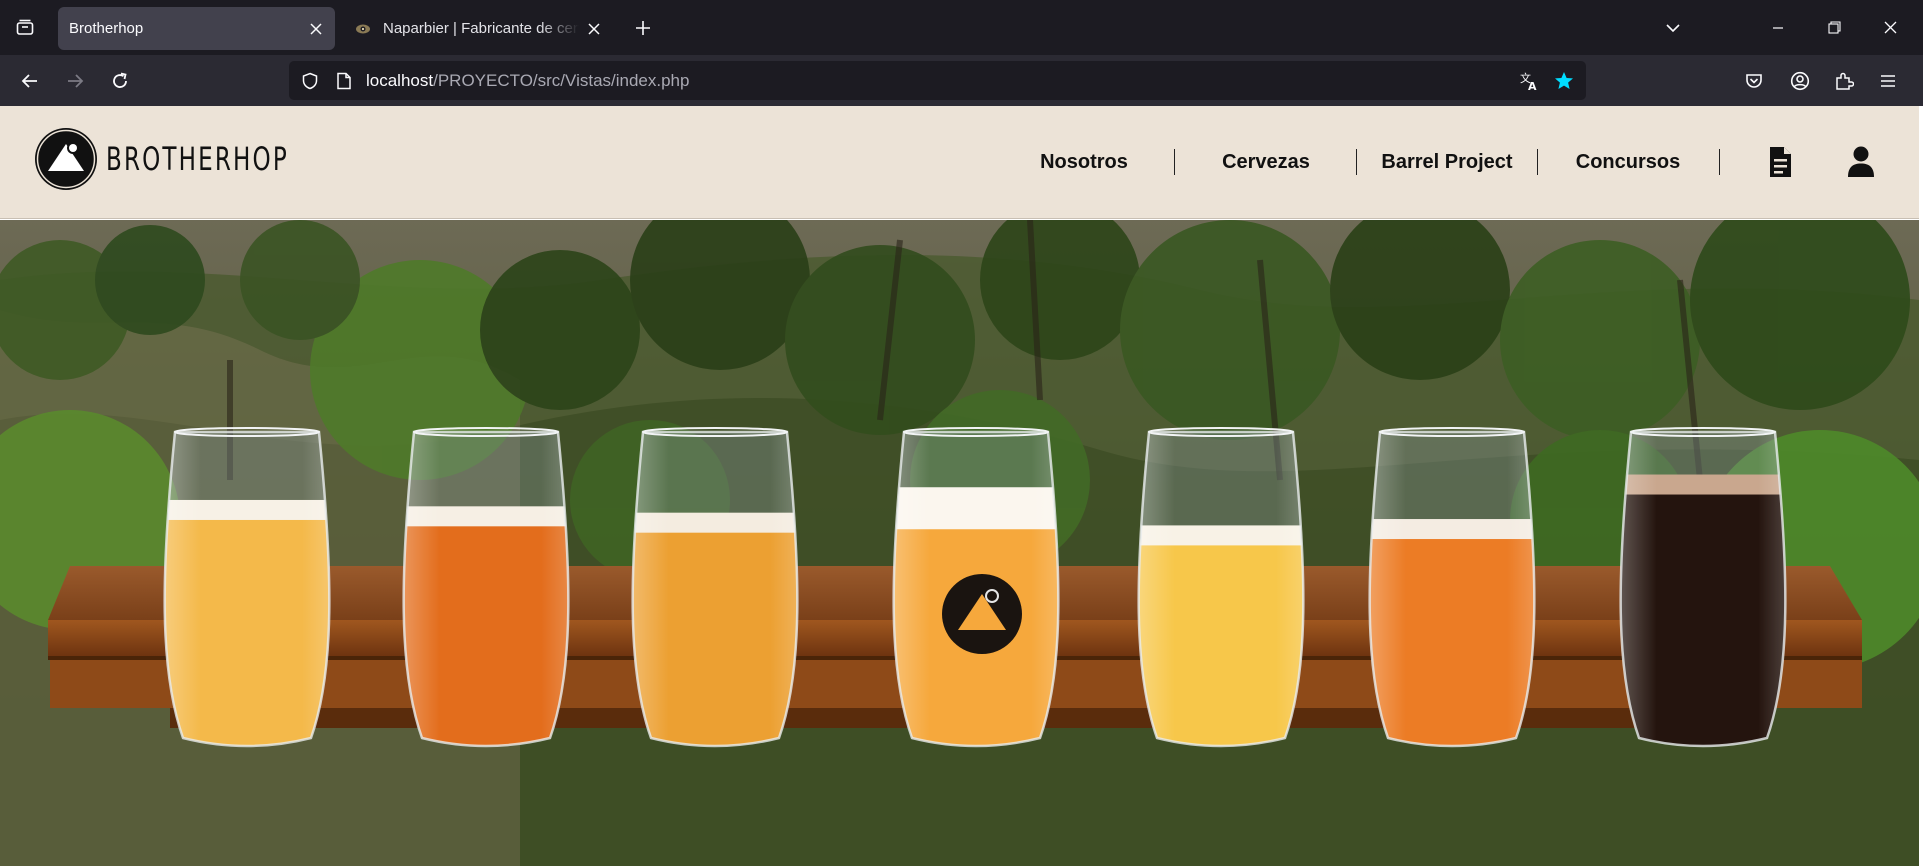  I want to click on tab-brotherhop: Brotherhop, so click(196, 28).